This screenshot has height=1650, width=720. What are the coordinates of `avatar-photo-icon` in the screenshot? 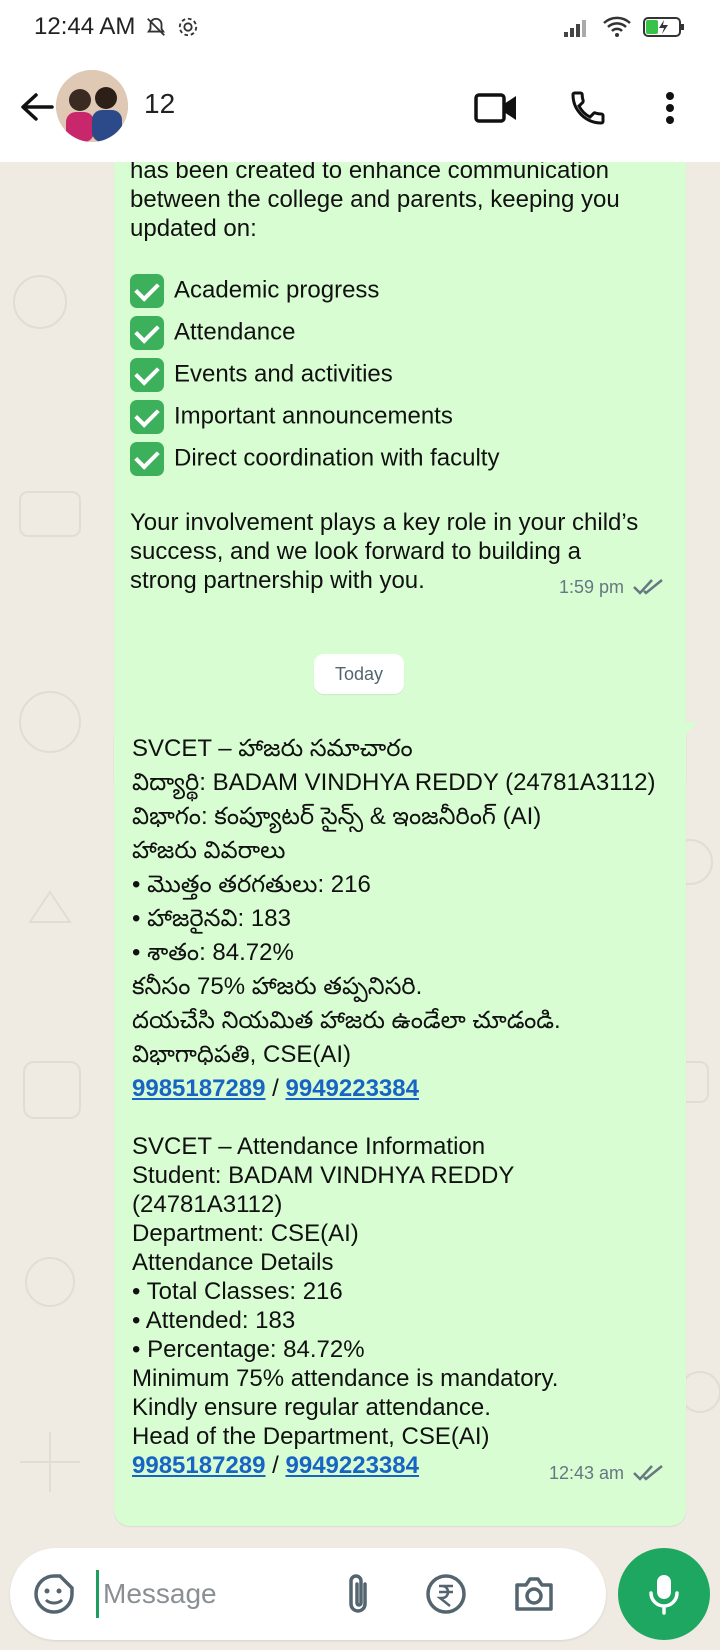 It's located at (92, 106).